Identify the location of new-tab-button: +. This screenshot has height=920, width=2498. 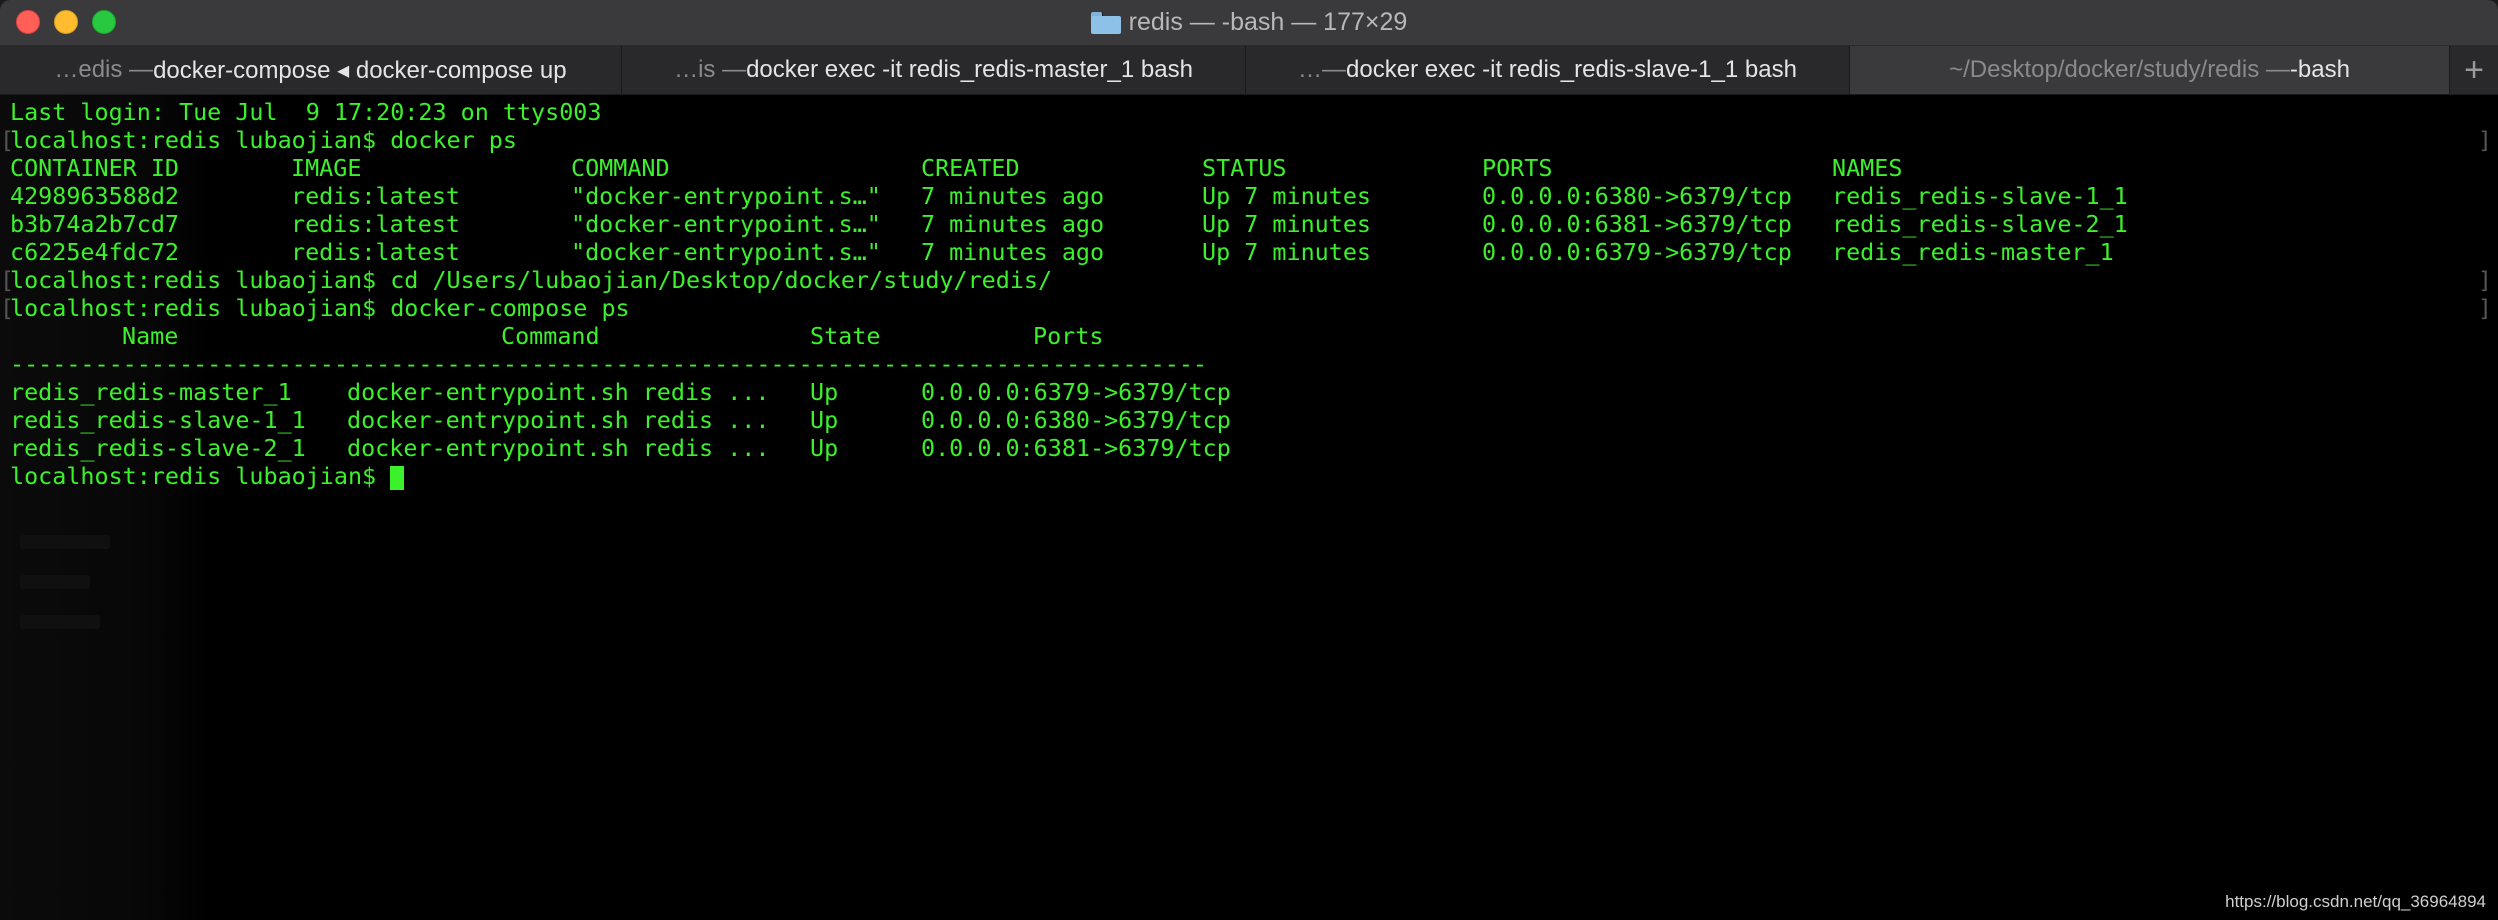
(2474, 70).